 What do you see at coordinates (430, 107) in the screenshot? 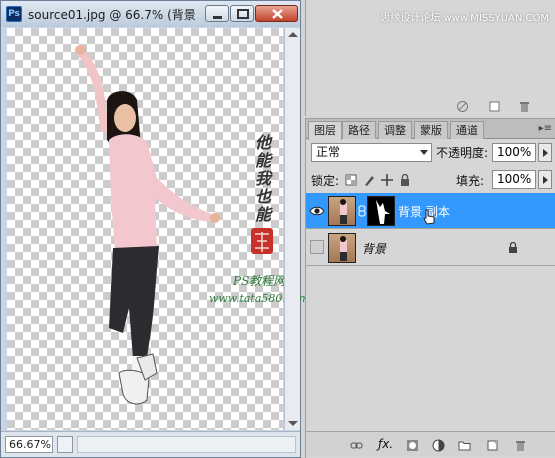
I see `upper-panel-footer` at bounding box center [430, 107].